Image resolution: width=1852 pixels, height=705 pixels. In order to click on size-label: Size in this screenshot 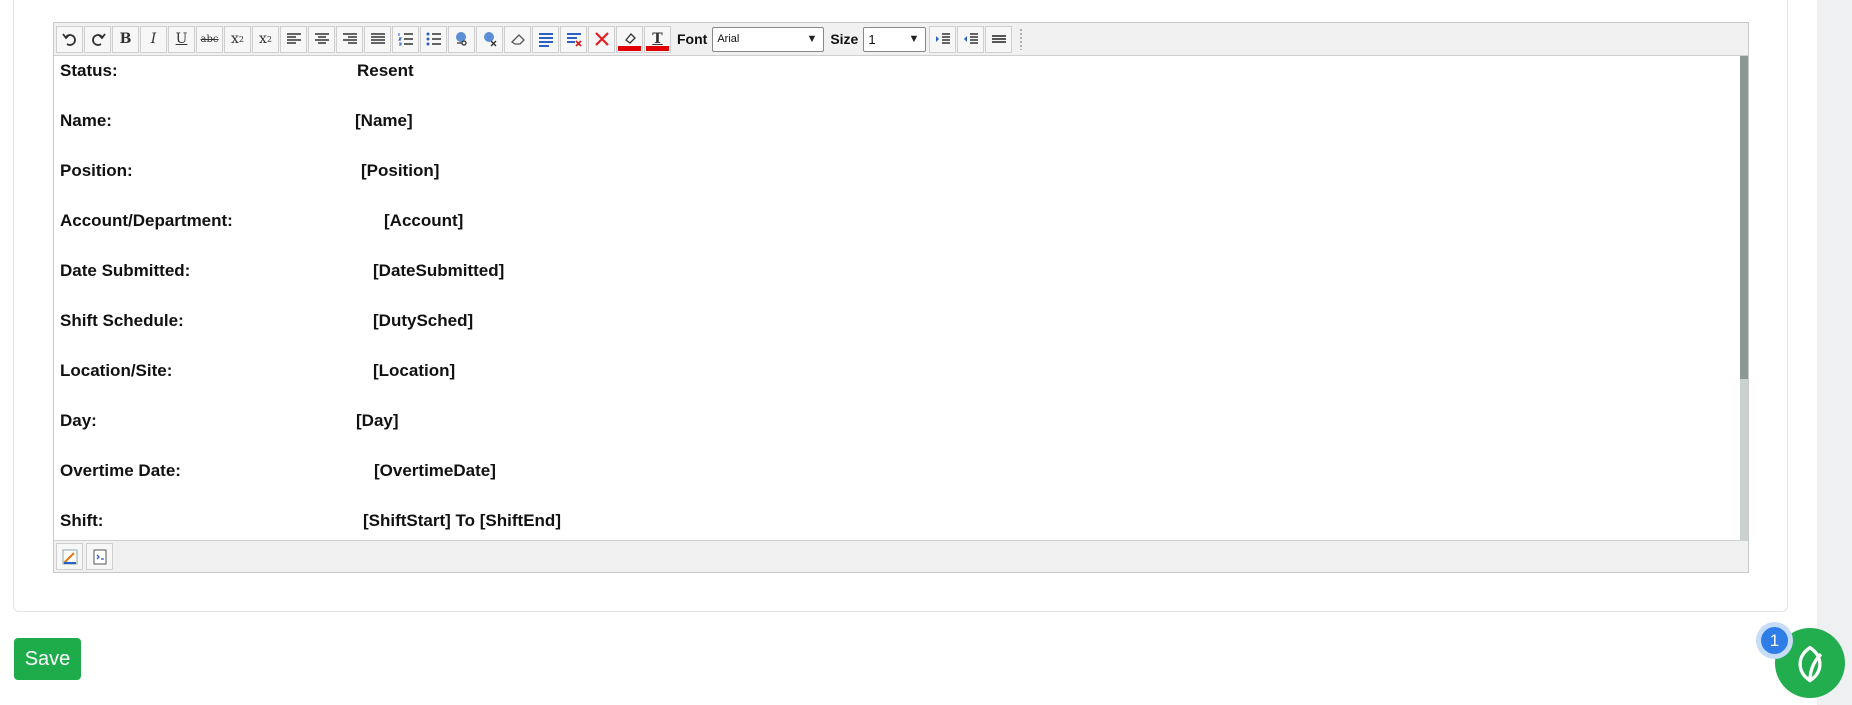, I will do `click(844, 39)`.